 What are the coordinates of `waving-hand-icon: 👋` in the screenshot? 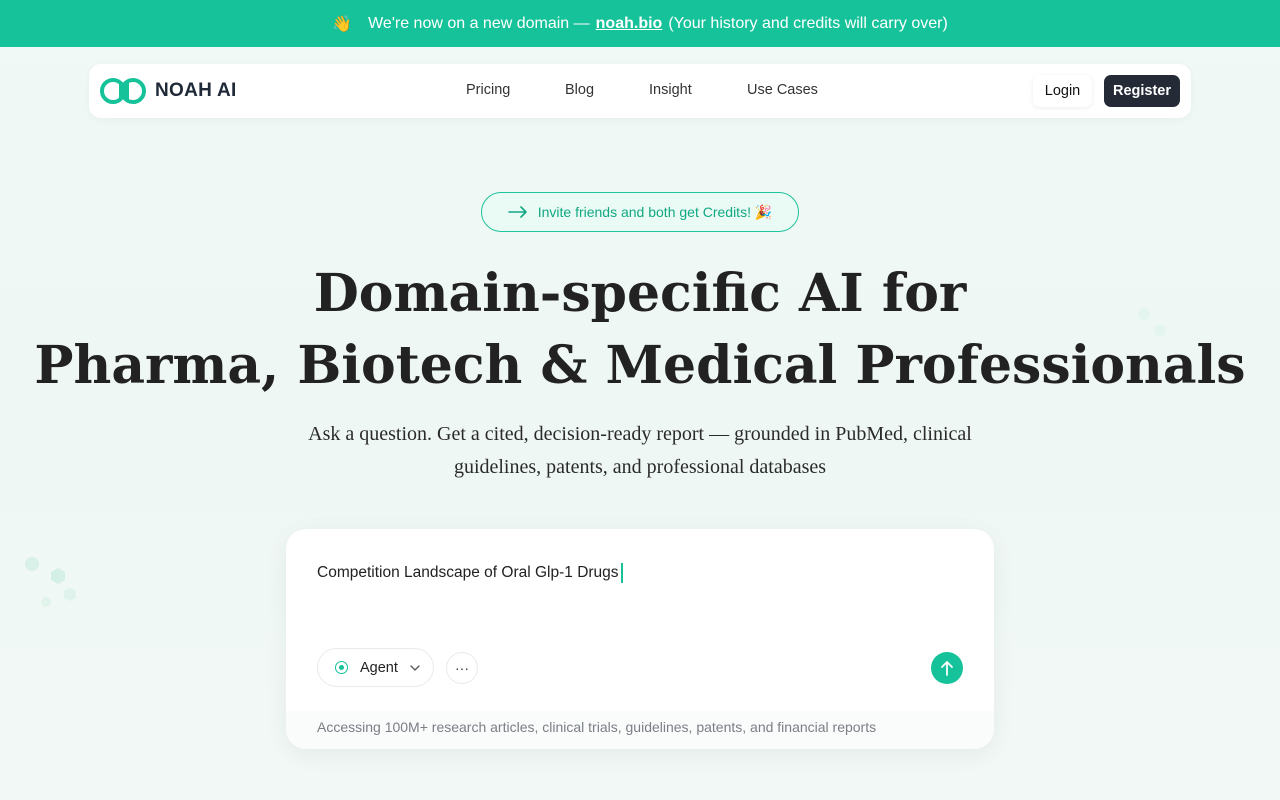 It's located at (342, 24).